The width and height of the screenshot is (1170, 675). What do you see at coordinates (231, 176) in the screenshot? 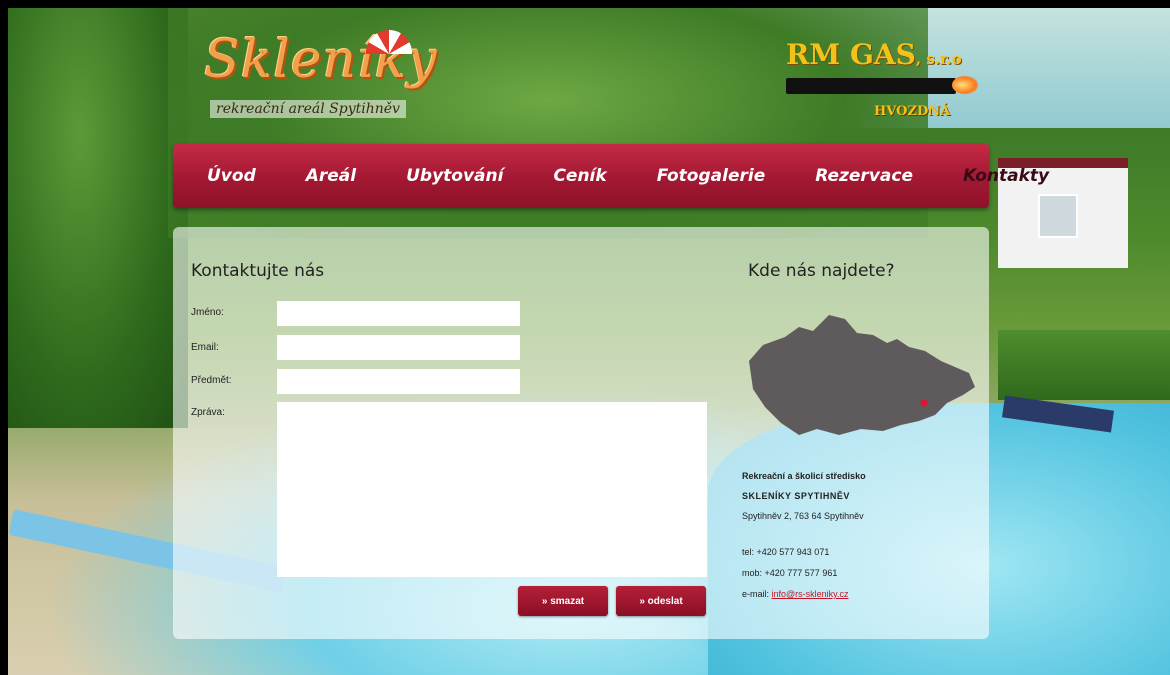
I see `nav-item-uvod: Úvod` at bounding box center [231, 176].